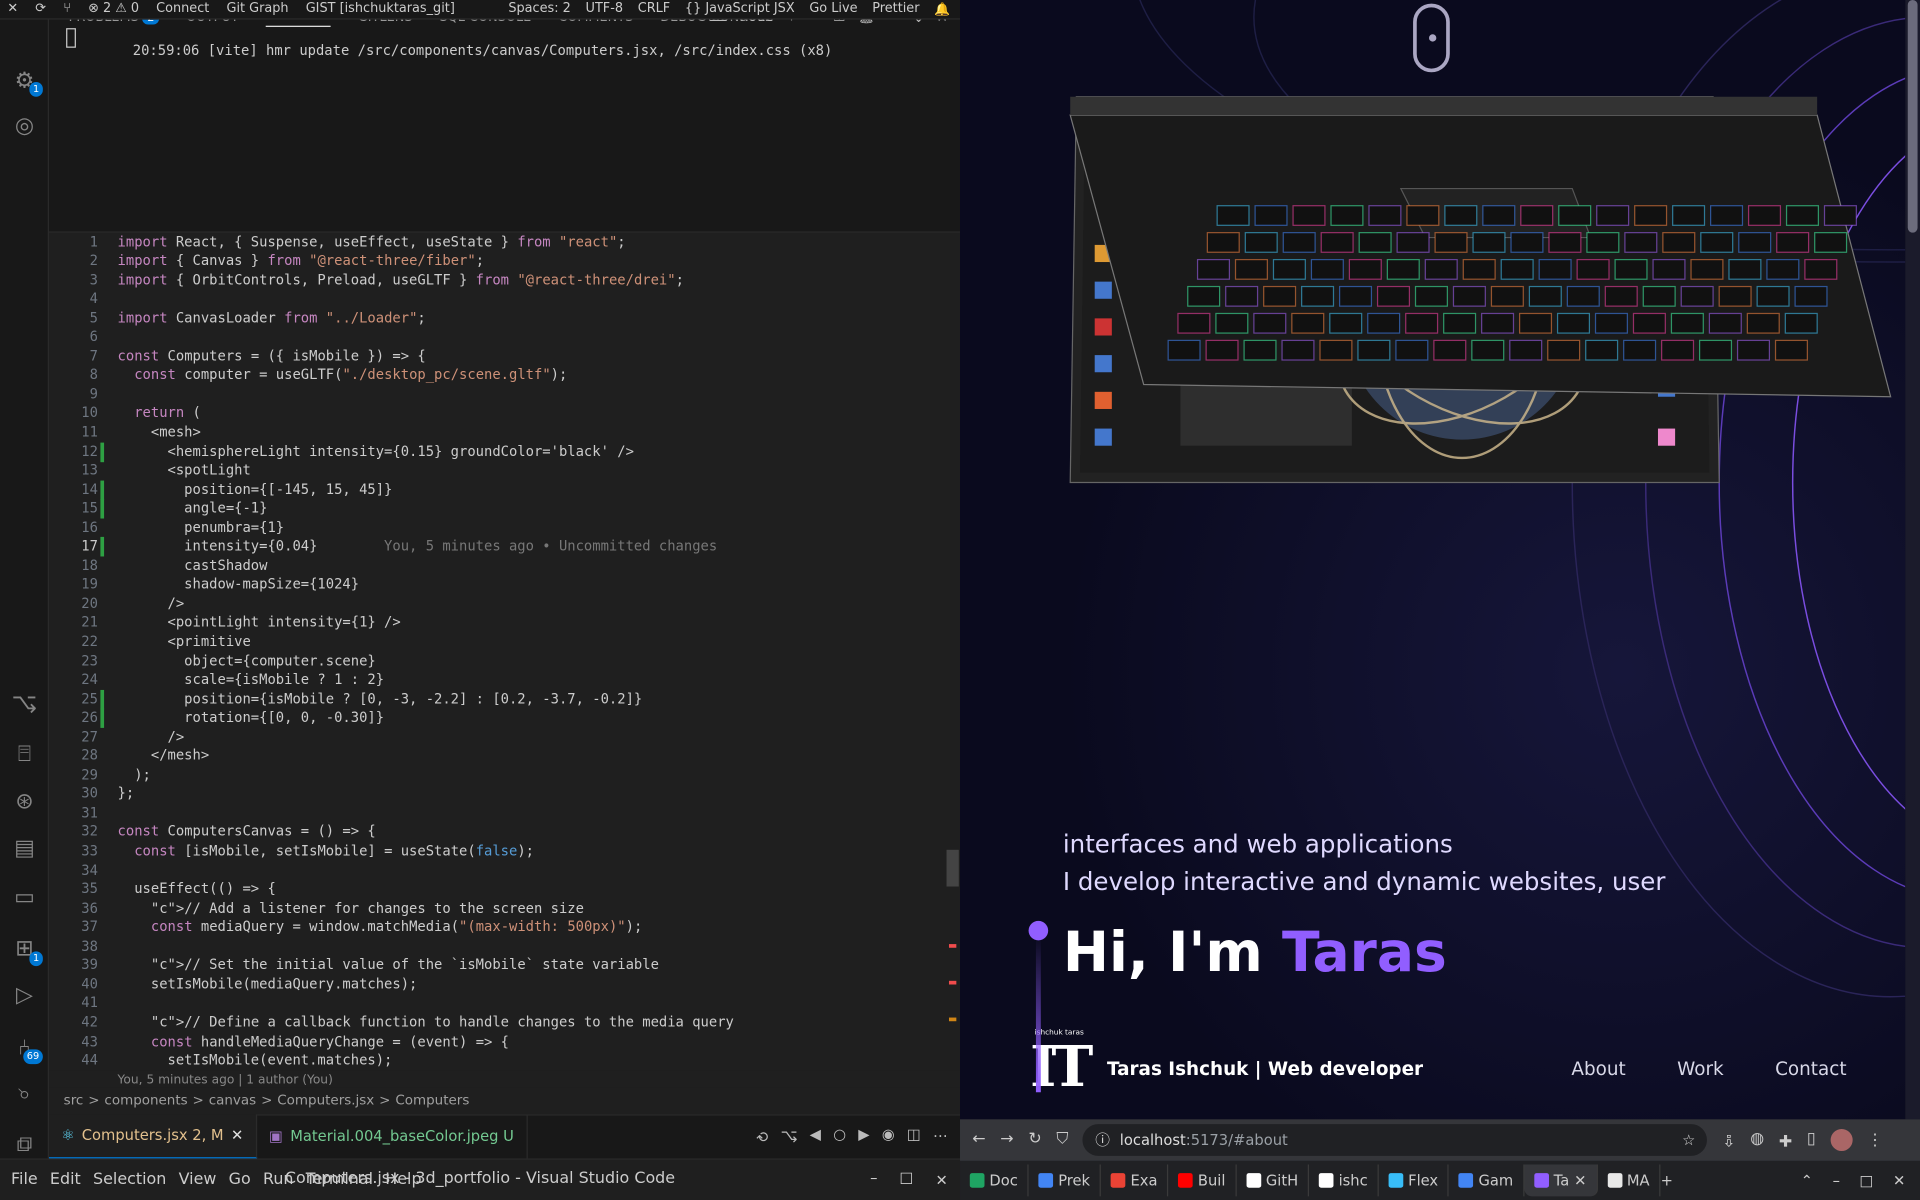 This screenshot has width=1920, height=1200. What do you see at coordinates (1561, 1180) in the screenshot?
I see `browser-tab: Ta ✕` at bounding box center [1561, 1180].